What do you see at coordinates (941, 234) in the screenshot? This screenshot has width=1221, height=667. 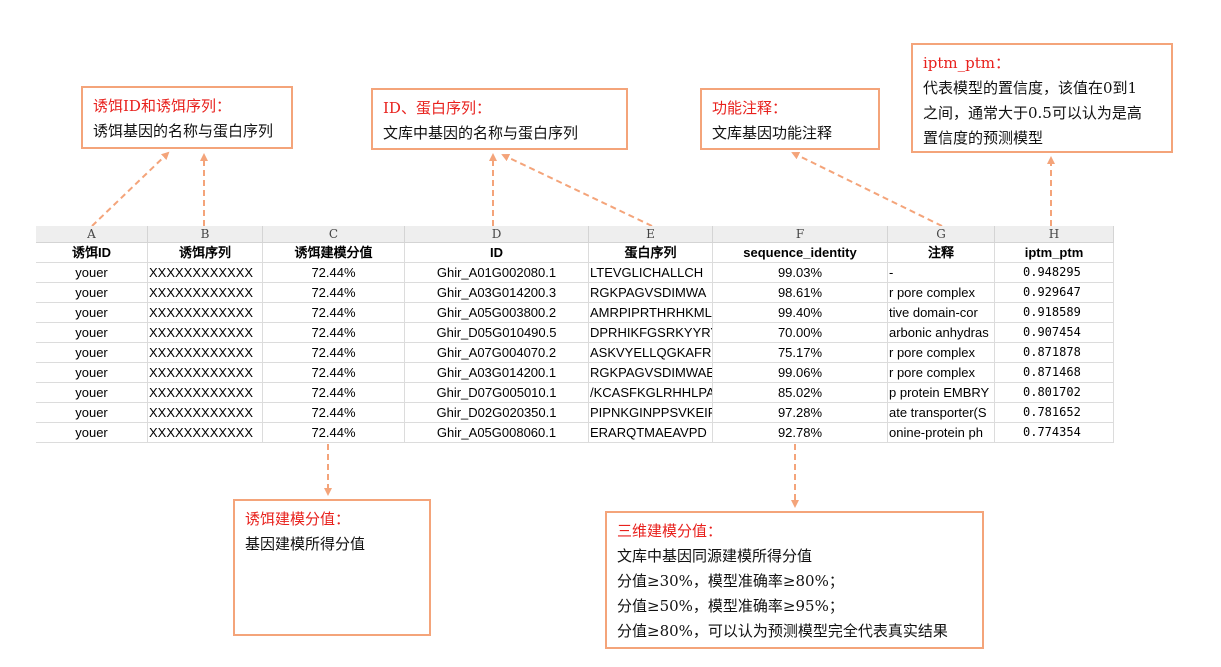 I see `column-letter: G` at bounding box center [941, 234].